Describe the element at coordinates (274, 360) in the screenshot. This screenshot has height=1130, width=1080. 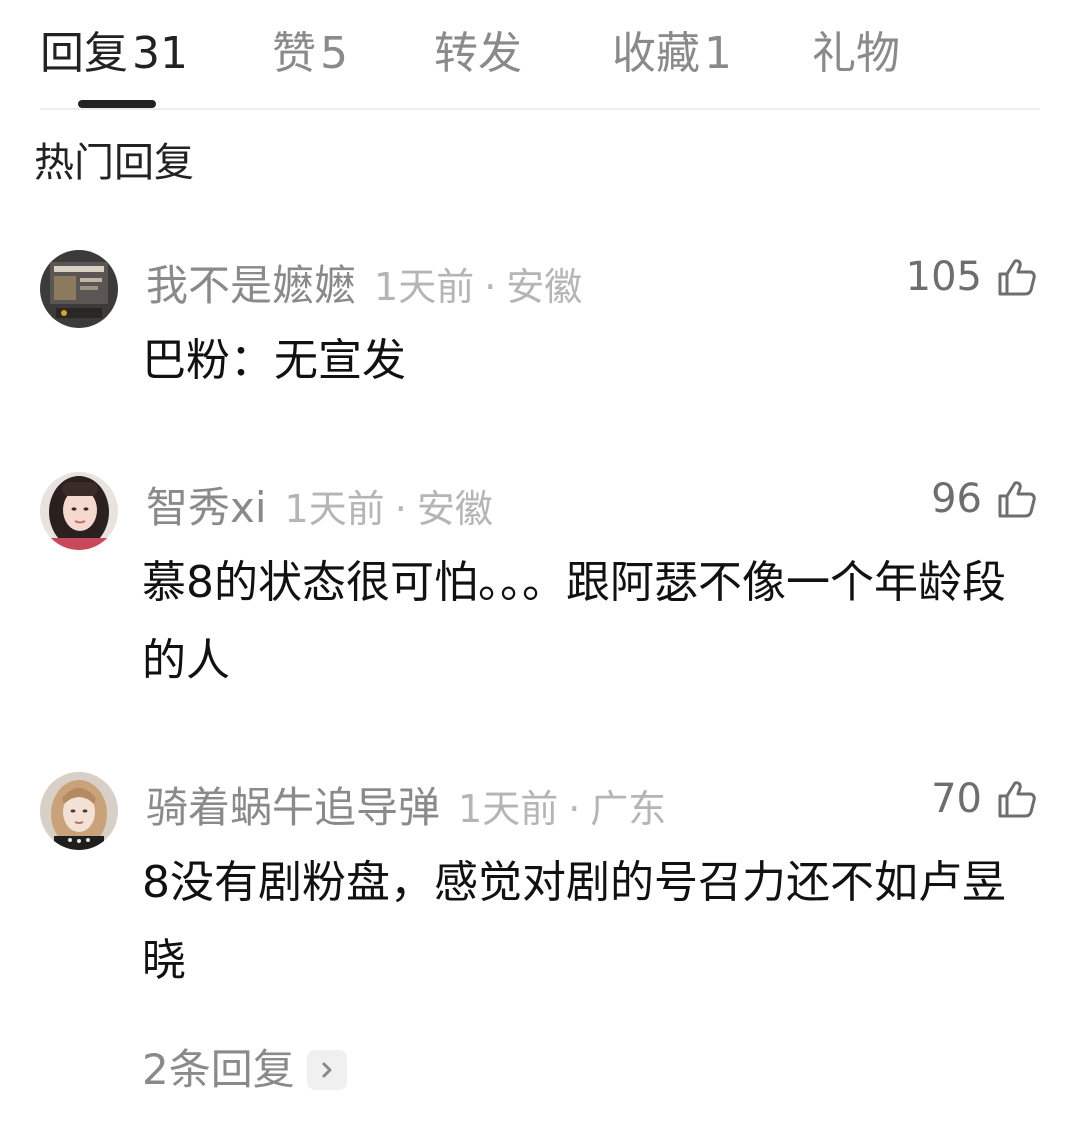
I see `comment-text: 巴粉：无宣发` at that location.